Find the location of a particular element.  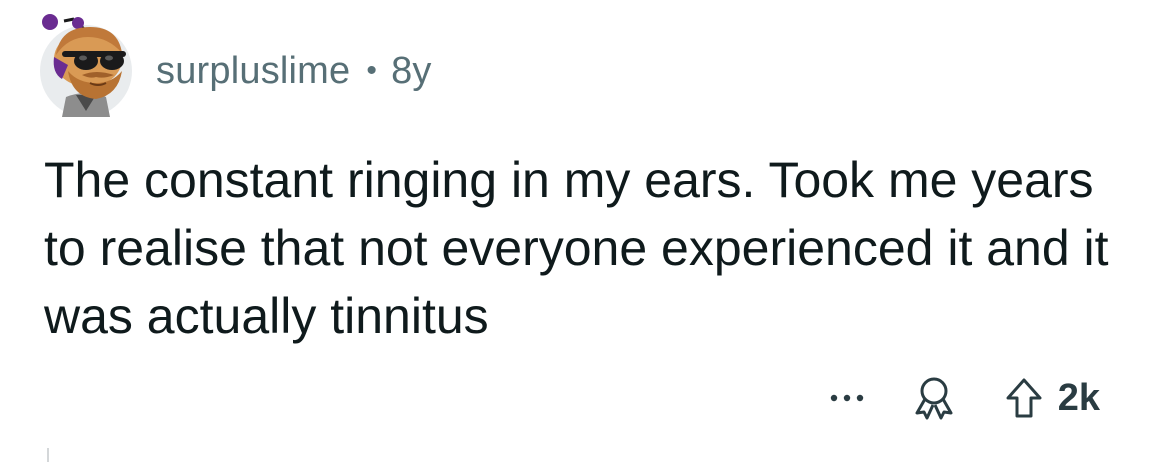

vote-count: 2k is located at coordinates (1078, 397).